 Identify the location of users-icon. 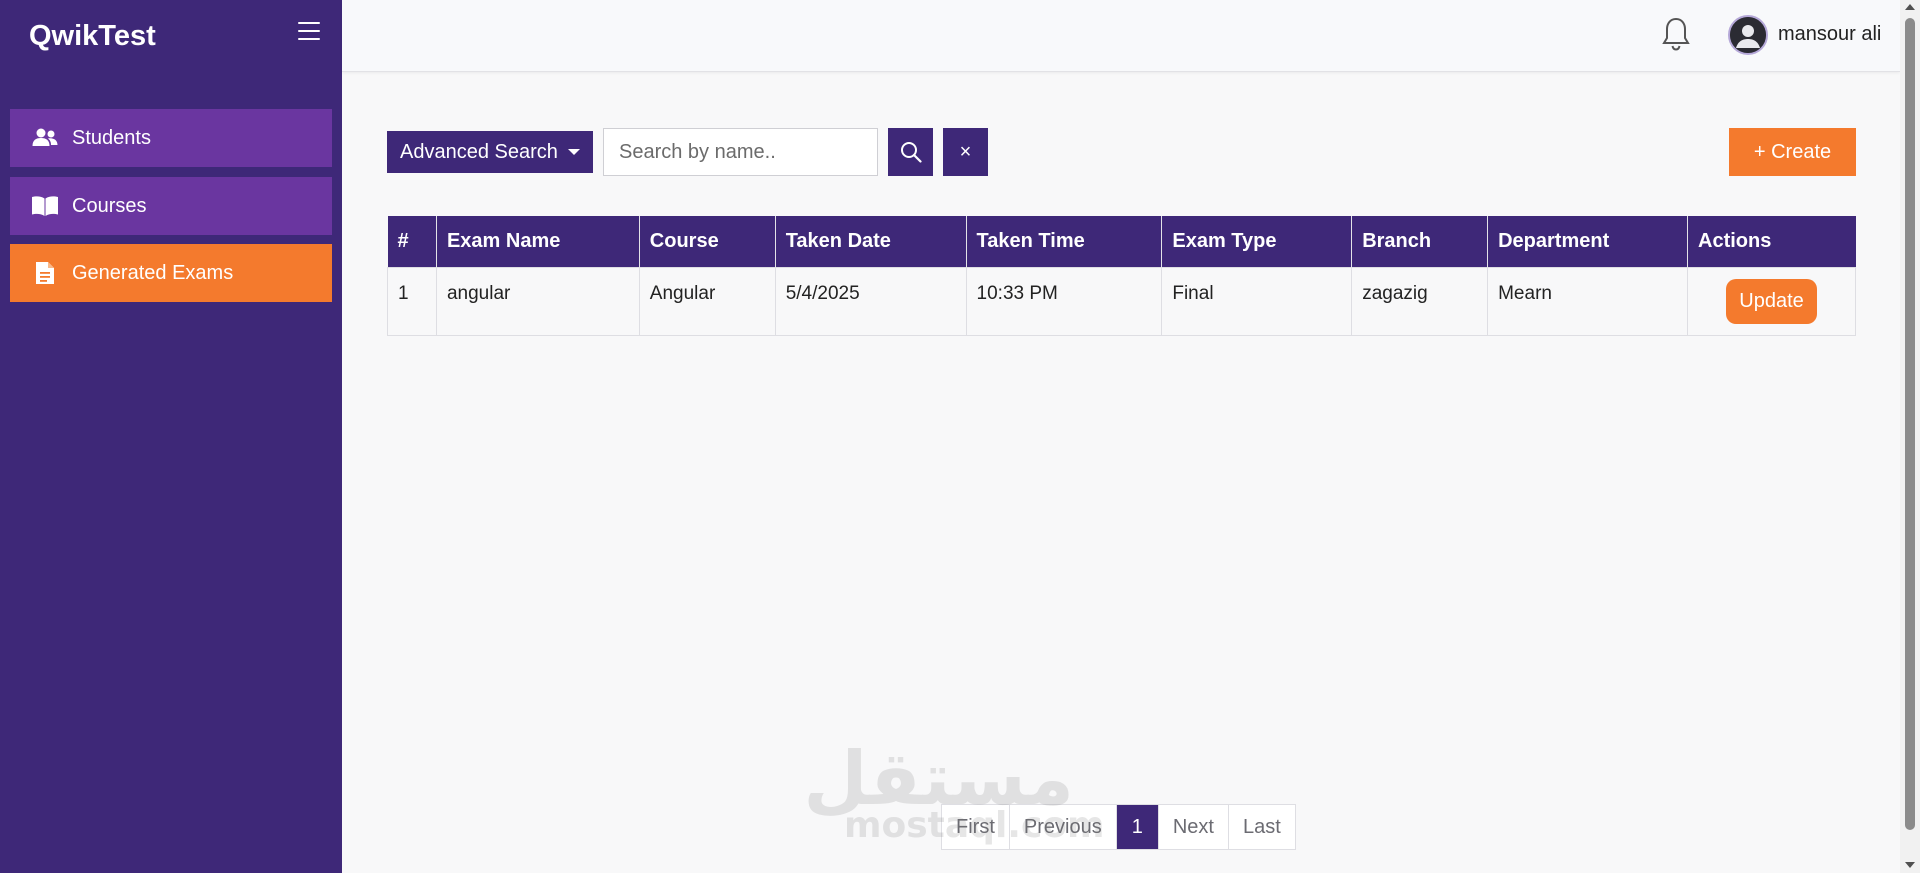
(45, 138).